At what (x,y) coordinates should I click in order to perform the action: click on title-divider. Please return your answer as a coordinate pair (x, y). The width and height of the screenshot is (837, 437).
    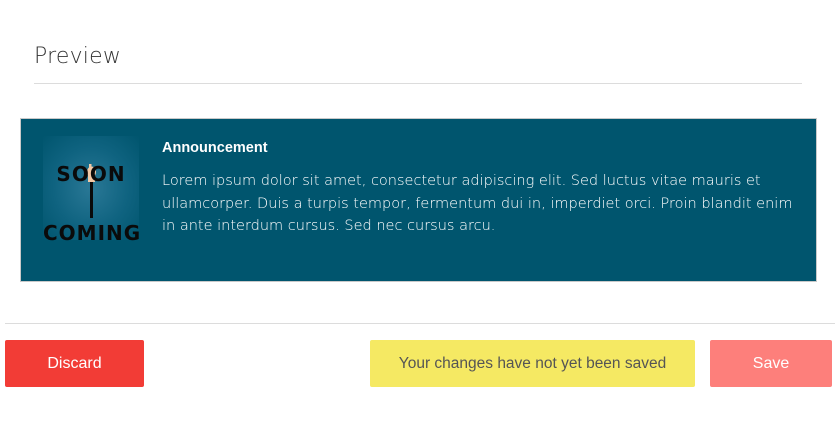
    Looking at the image, I should click on (418, 83).